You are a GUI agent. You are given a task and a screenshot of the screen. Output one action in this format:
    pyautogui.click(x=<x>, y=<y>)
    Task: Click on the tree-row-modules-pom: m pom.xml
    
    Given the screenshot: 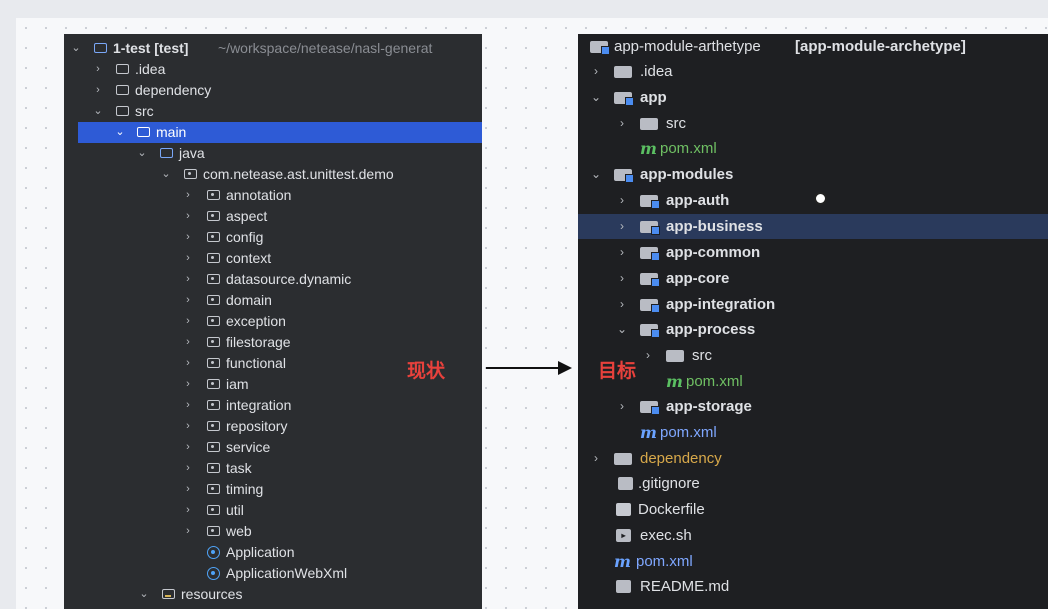 What is the action you would take?
    pyautogui.click(x=813, y=432)
    